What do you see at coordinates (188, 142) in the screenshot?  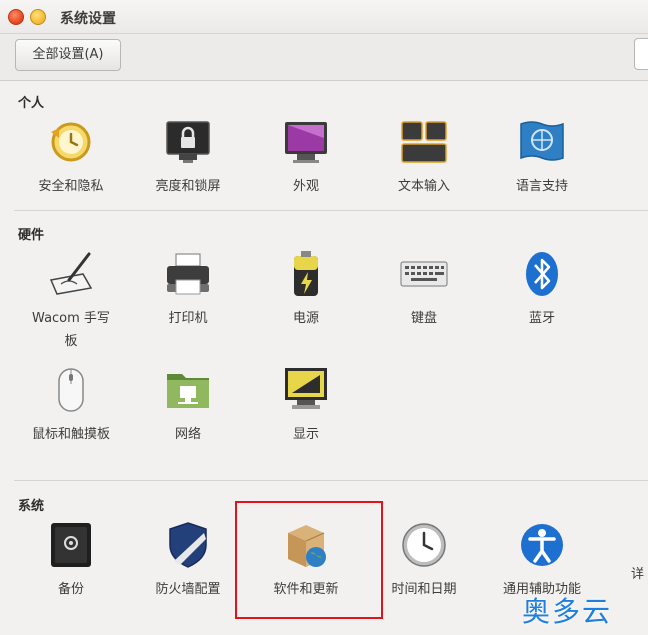 I see `brightness-lock-icon` at bounding box center [188, 142].